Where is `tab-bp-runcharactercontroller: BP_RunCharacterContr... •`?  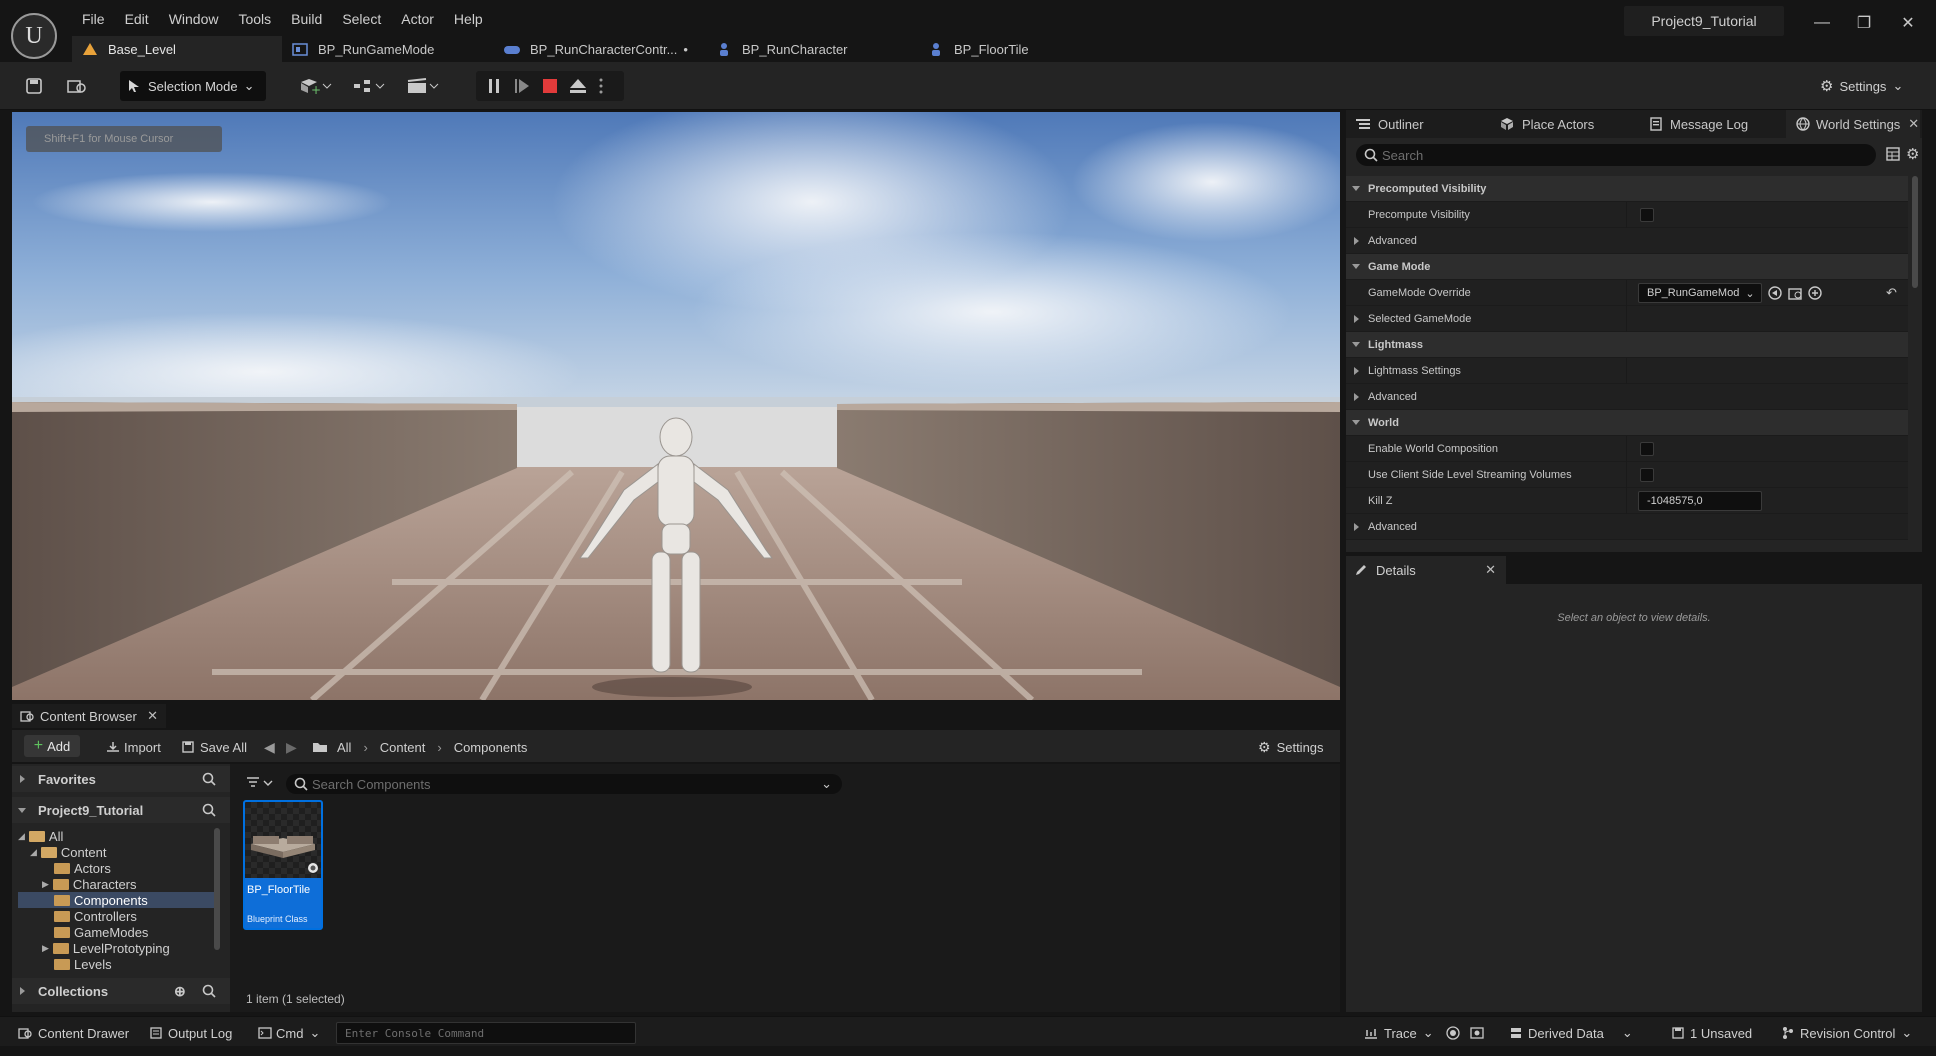 tab-bp-runcharactercontroller: BP_RunCharacterContr... • is located at coordinates (600, 49).